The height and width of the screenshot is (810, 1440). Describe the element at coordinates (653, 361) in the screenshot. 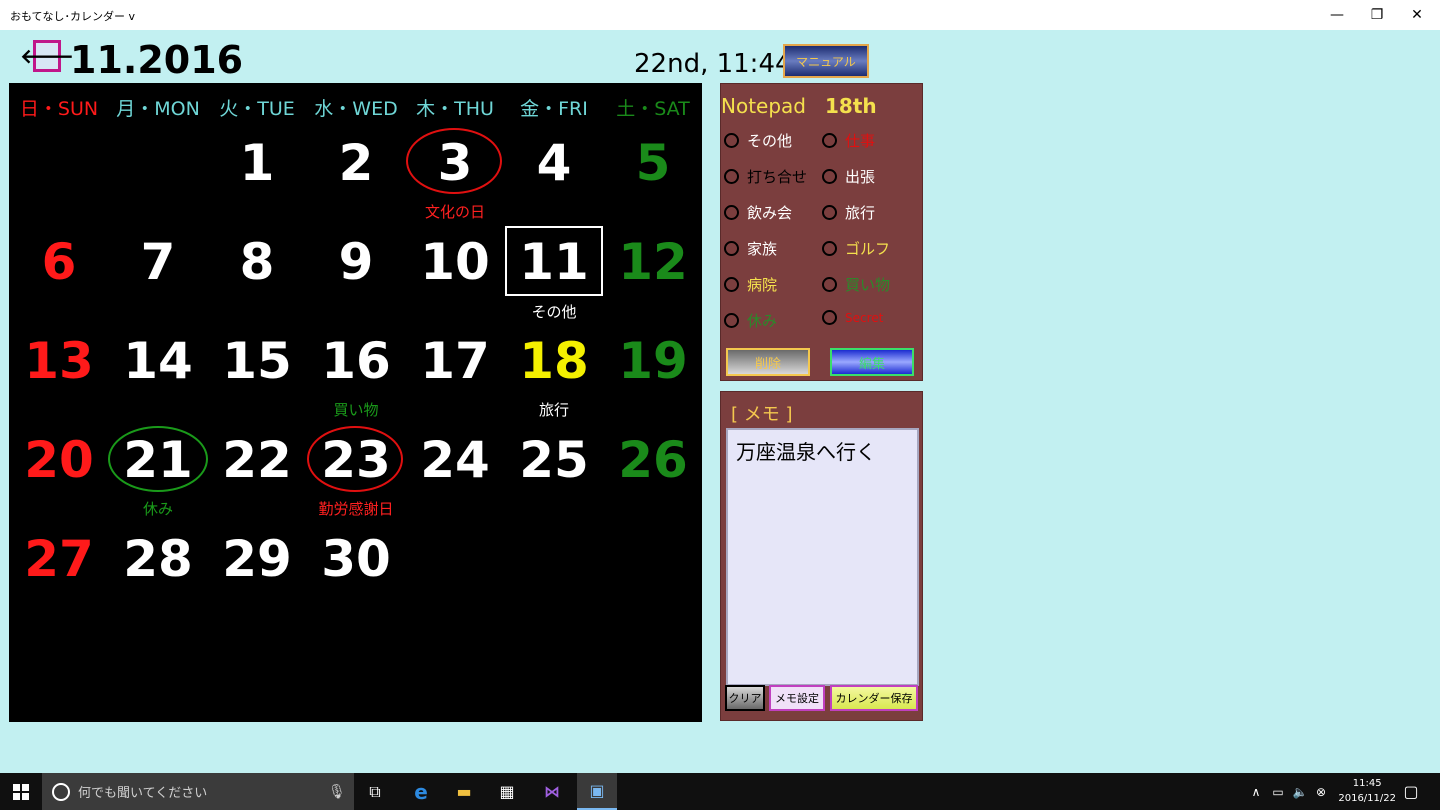

I see `day-cell: 19` at that location.